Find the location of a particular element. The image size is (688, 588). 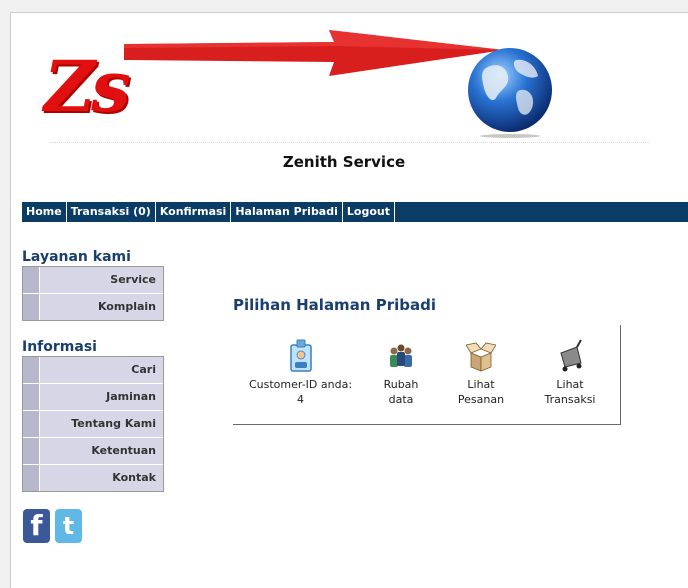

nav-logout: Logout is located at coordinates (369, 212).